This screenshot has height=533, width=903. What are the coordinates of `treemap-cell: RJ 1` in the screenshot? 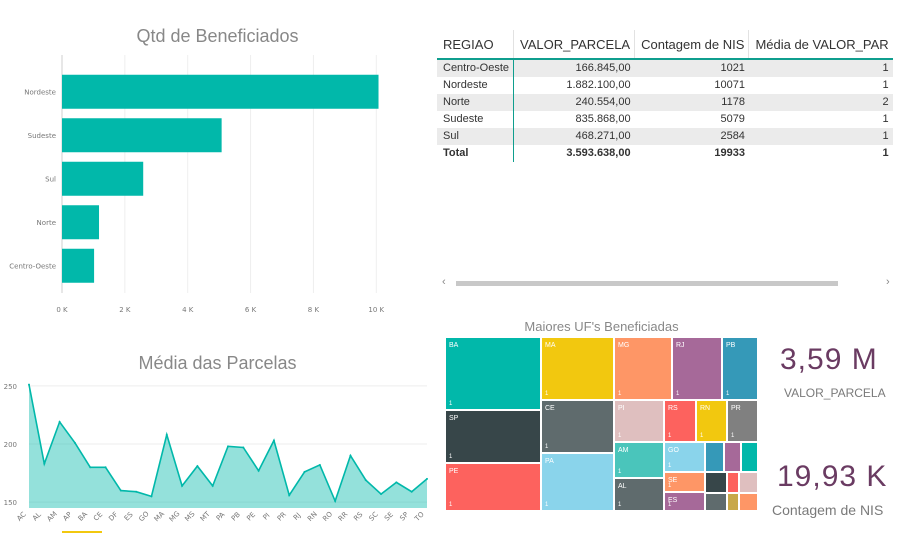 It's located at (697, 368).